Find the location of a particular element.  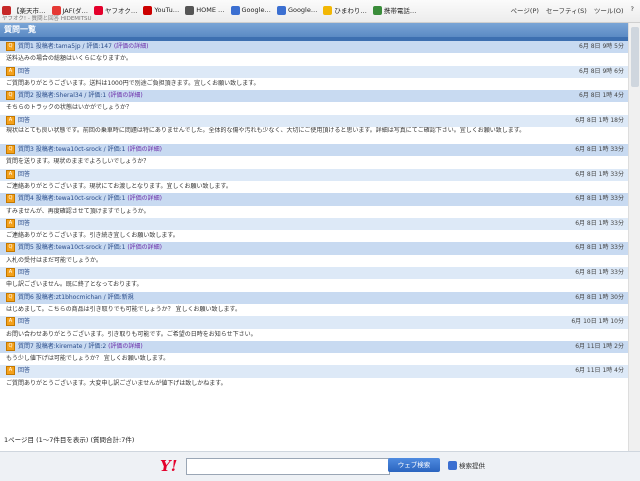

post-date: 6月 11日 1時 2分 is located at coordinates (599, 346).